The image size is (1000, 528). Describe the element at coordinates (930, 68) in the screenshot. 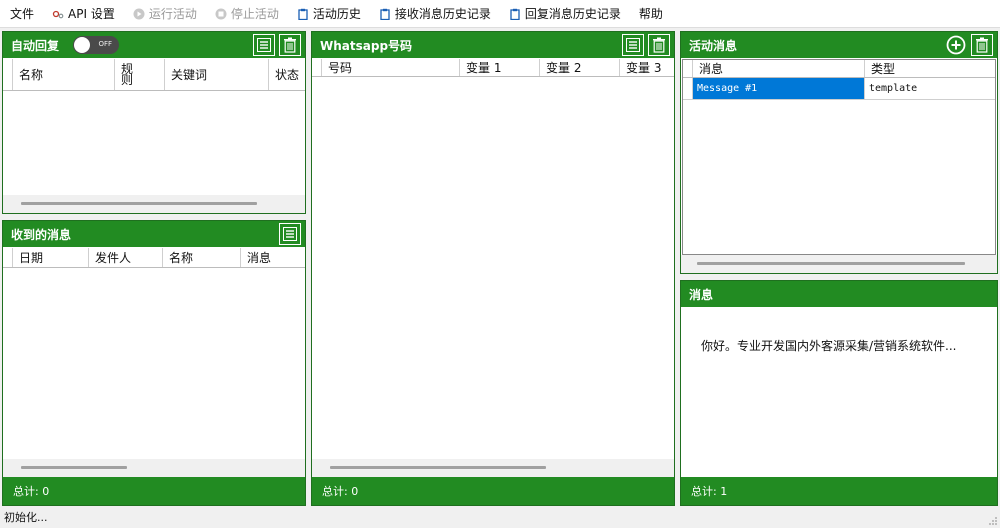

I see `col-type: 类型` at that location.